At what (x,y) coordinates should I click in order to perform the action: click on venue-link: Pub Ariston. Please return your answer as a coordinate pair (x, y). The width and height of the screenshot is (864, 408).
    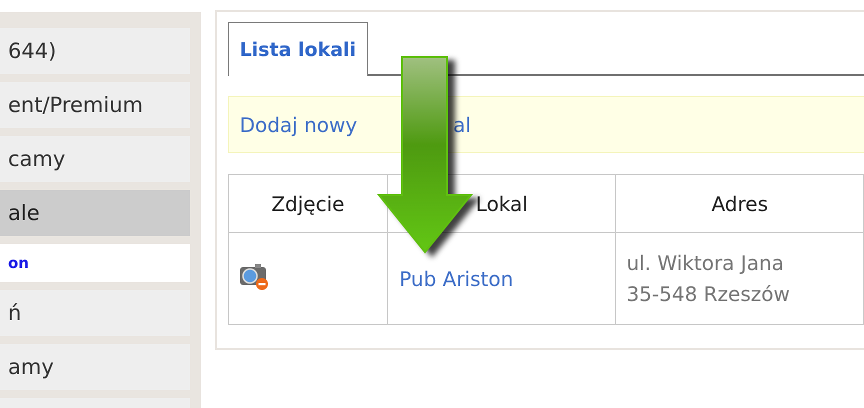
    Looking at the image, I should click on (451, 278).